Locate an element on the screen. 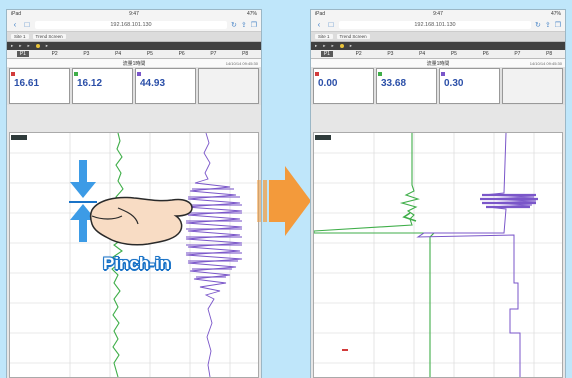 This screenshot has width=572, height=378. panel-value: 33.68 is located at coordinates (394, 83).